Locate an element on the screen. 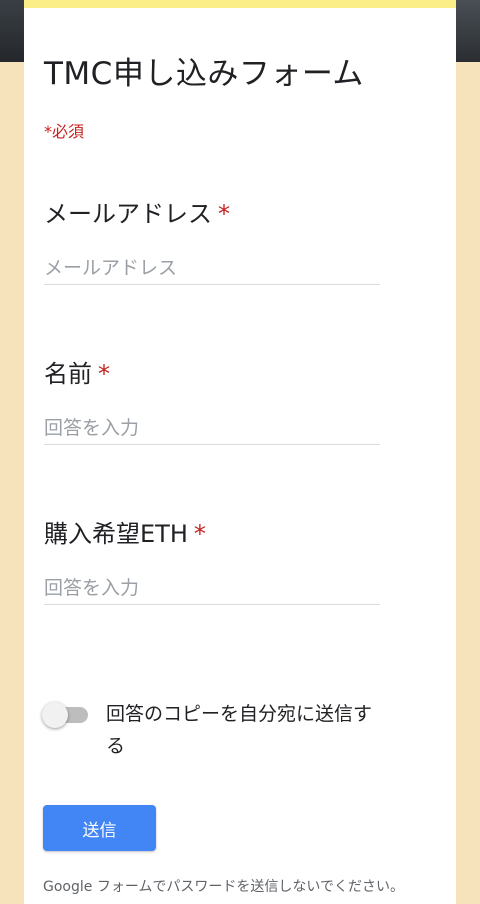 This screenshot has width=480, height=904. email-input is located at coordinates (212, 268).